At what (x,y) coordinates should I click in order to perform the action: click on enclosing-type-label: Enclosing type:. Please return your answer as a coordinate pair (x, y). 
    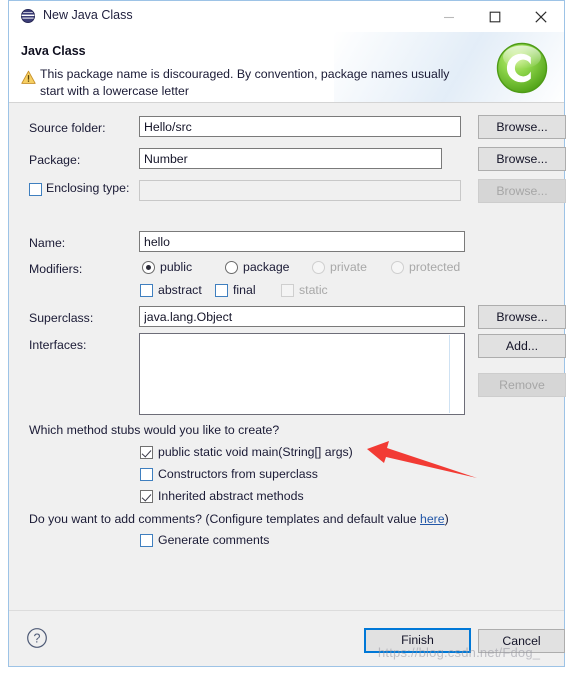
    Looking at the image, I should click on (88, 188).